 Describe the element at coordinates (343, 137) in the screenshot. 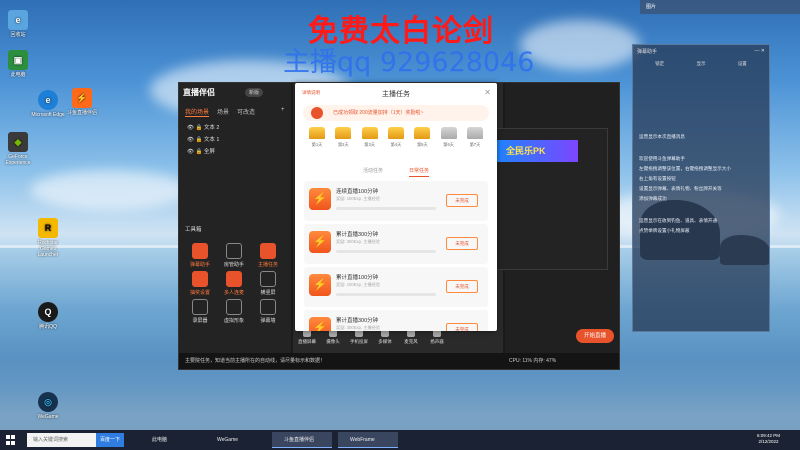

I see `chest-day: 第2天` at that location.